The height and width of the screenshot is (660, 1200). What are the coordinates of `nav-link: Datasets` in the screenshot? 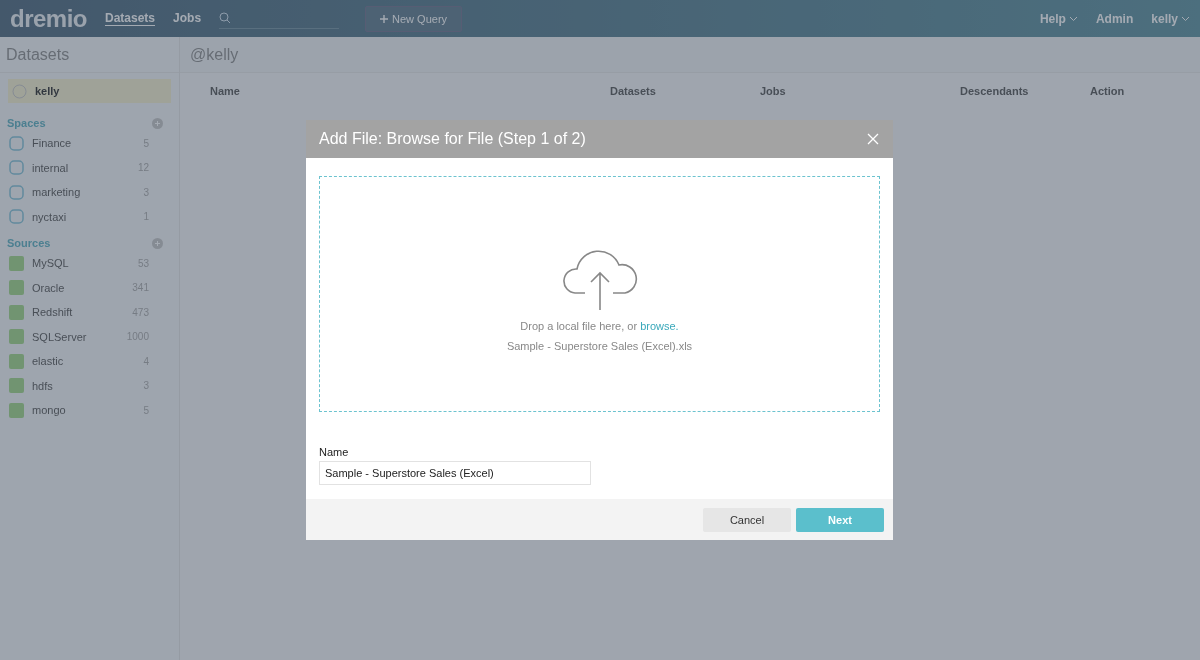 It's located at (130, 18).